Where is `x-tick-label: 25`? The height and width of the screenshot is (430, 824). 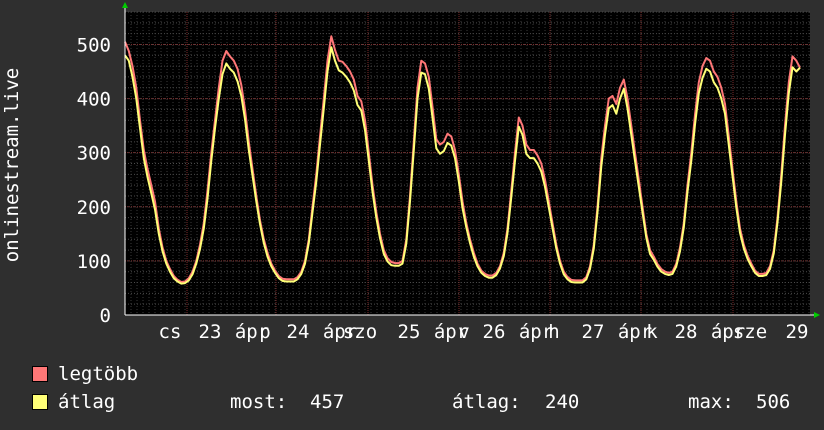
x-tick-label: 25 is located at coordinates (409, 332).